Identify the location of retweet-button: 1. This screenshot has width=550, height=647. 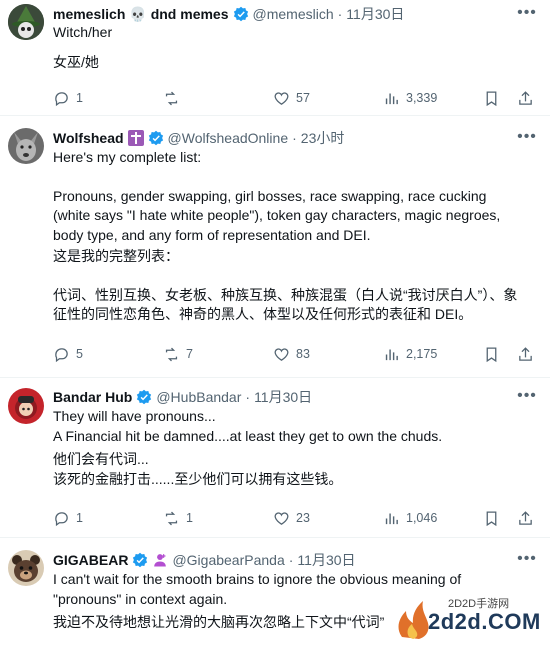
(178, 518).